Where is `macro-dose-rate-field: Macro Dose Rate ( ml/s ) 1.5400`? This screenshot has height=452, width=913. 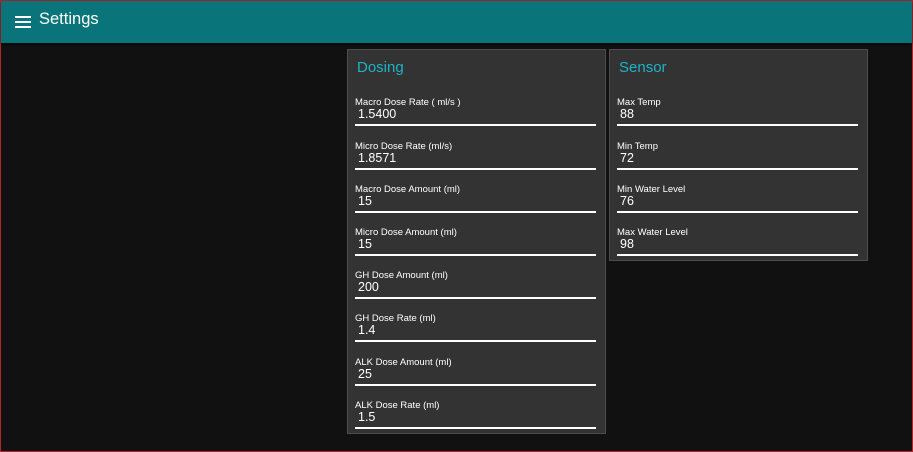 macro-dose-rate-field: Macro Dose Rate ( ml/s ) 1.5400 is located at coordinates (475, 115).